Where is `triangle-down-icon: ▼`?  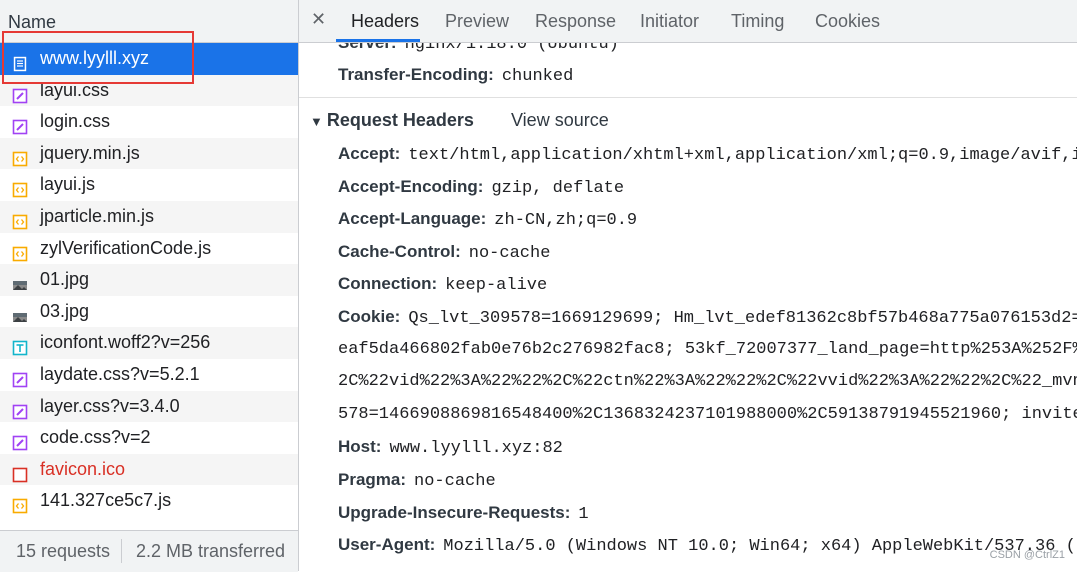 triangle-down-icon: ▼ is located at coordinates (316, 121).